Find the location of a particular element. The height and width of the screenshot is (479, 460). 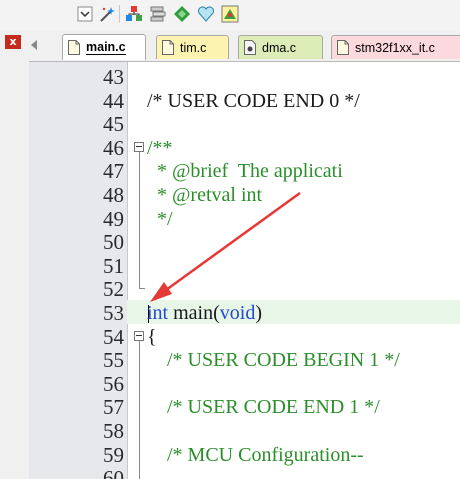

tab-main-c: main.c is located at coordinates (104, 47).